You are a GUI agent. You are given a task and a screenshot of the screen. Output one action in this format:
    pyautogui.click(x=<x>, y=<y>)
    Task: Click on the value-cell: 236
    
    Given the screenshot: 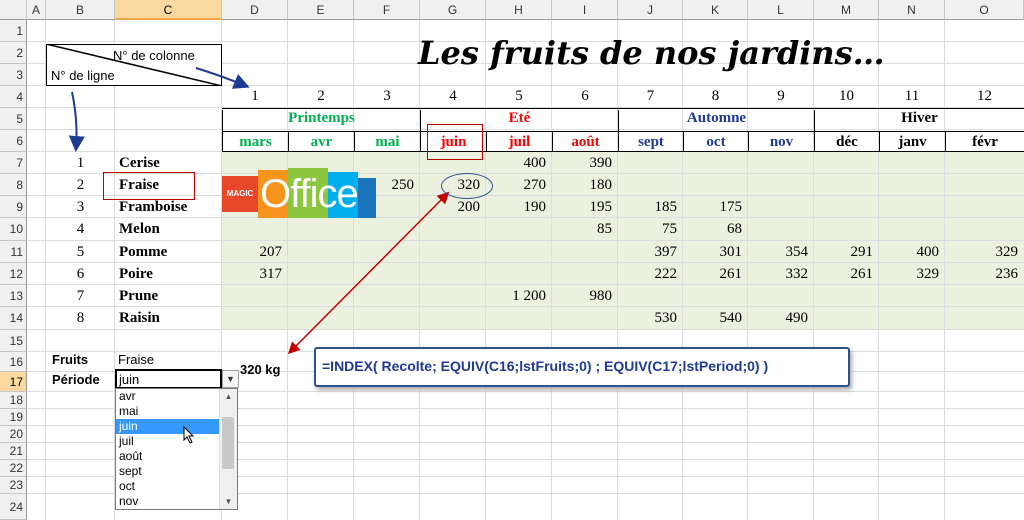 What is the action you would take?
    pyautogui.click(x=984, y=274)
    